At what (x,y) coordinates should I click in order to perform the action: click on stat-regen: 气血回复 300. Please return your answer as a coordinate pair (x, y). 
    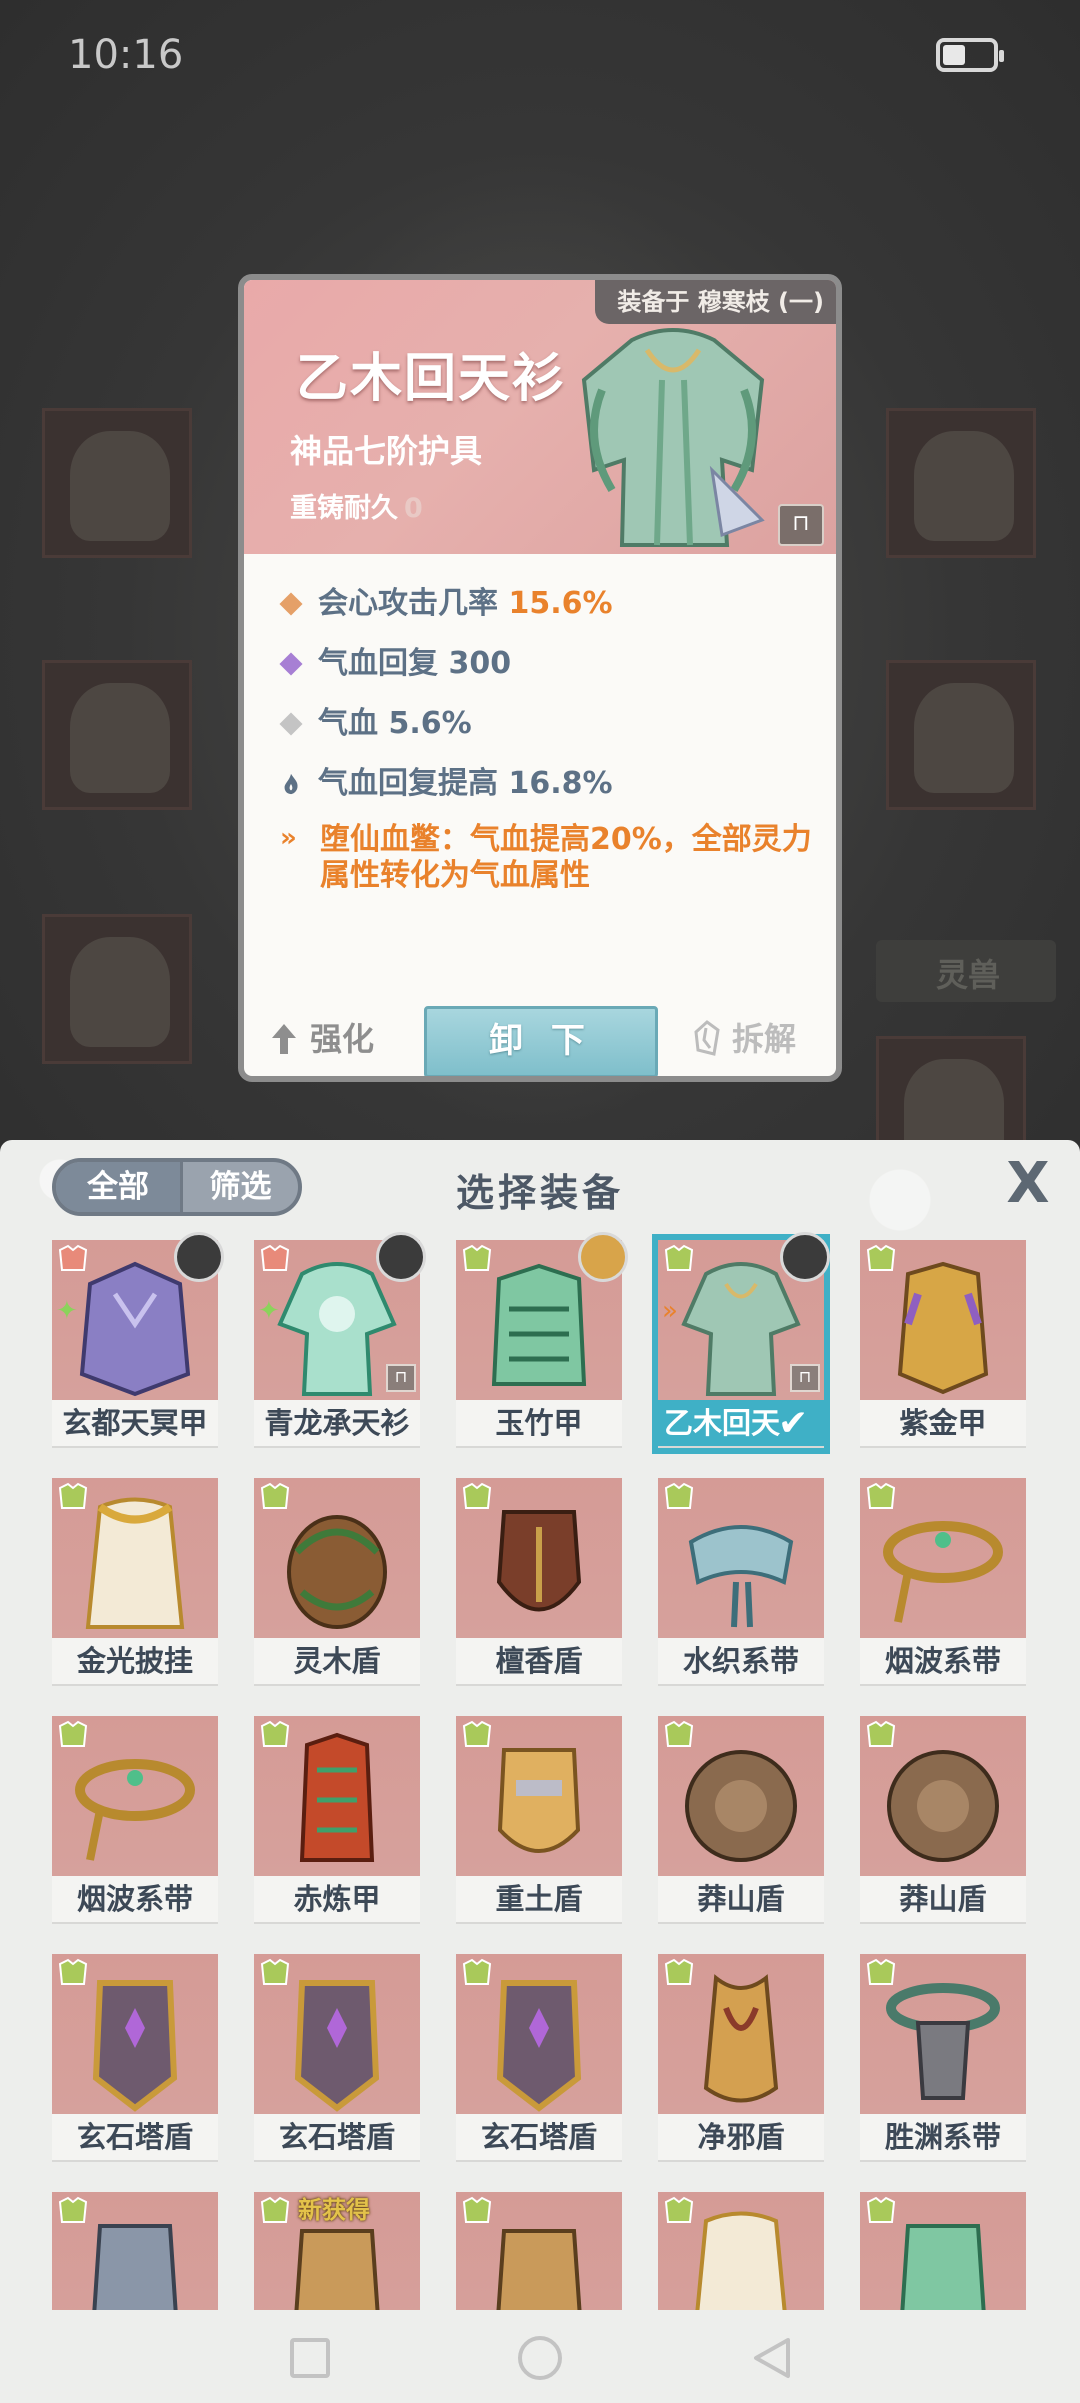
    Looking at the image, I should click on (395, 660).